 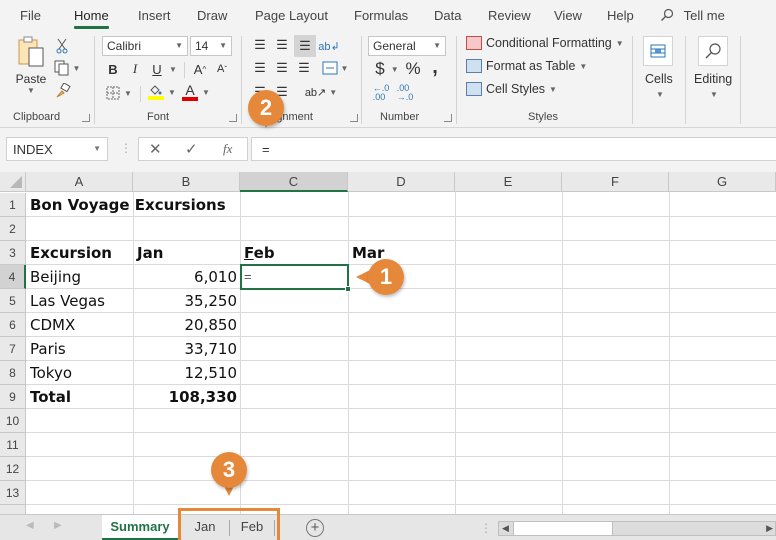 I want to click on cell-a1: Bon Voyage Excursions, so click(x=128, y=205).